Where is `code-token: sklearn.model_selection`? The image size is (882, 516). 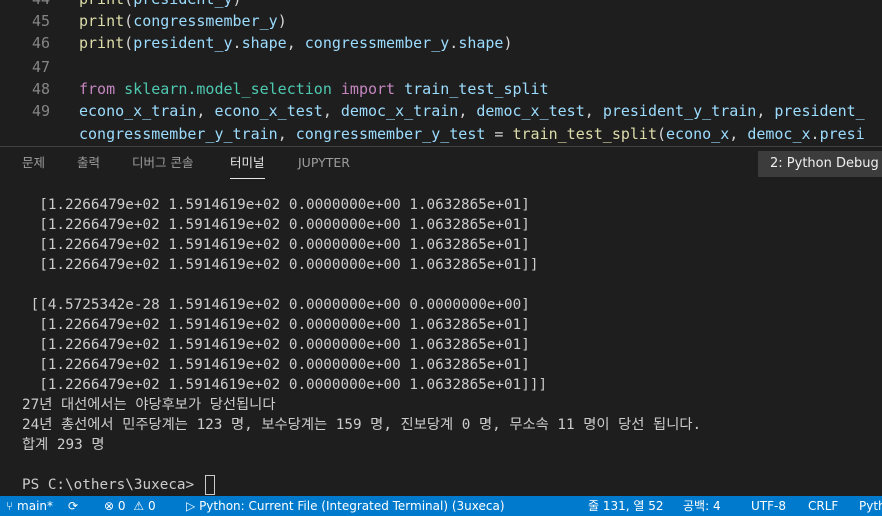 code-token: sklearn.model_selection is located at coordinates (228, 89).